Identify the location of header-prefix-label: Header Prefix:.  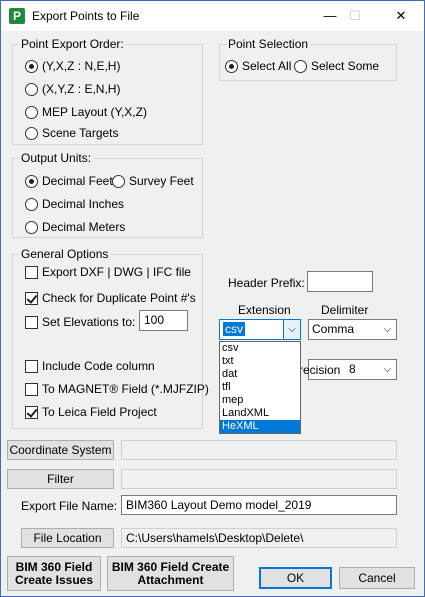
(266, 283).